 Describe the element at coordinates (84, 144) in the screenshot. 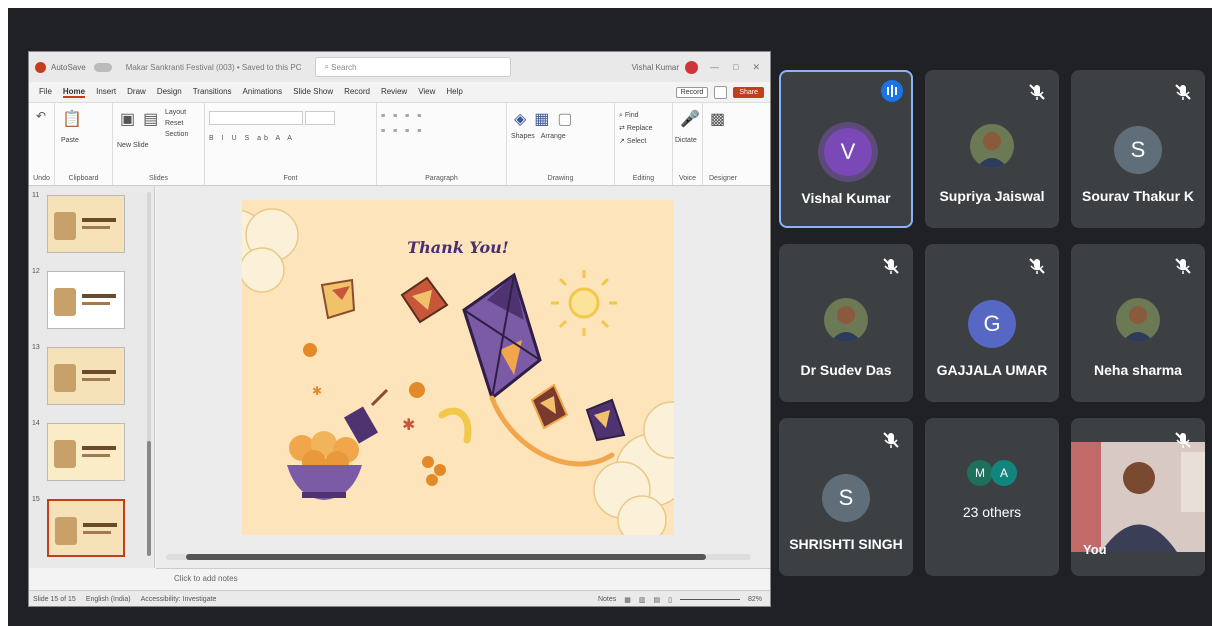

I see `clipboard-group: 📋 Paste Clipboard` at that location.